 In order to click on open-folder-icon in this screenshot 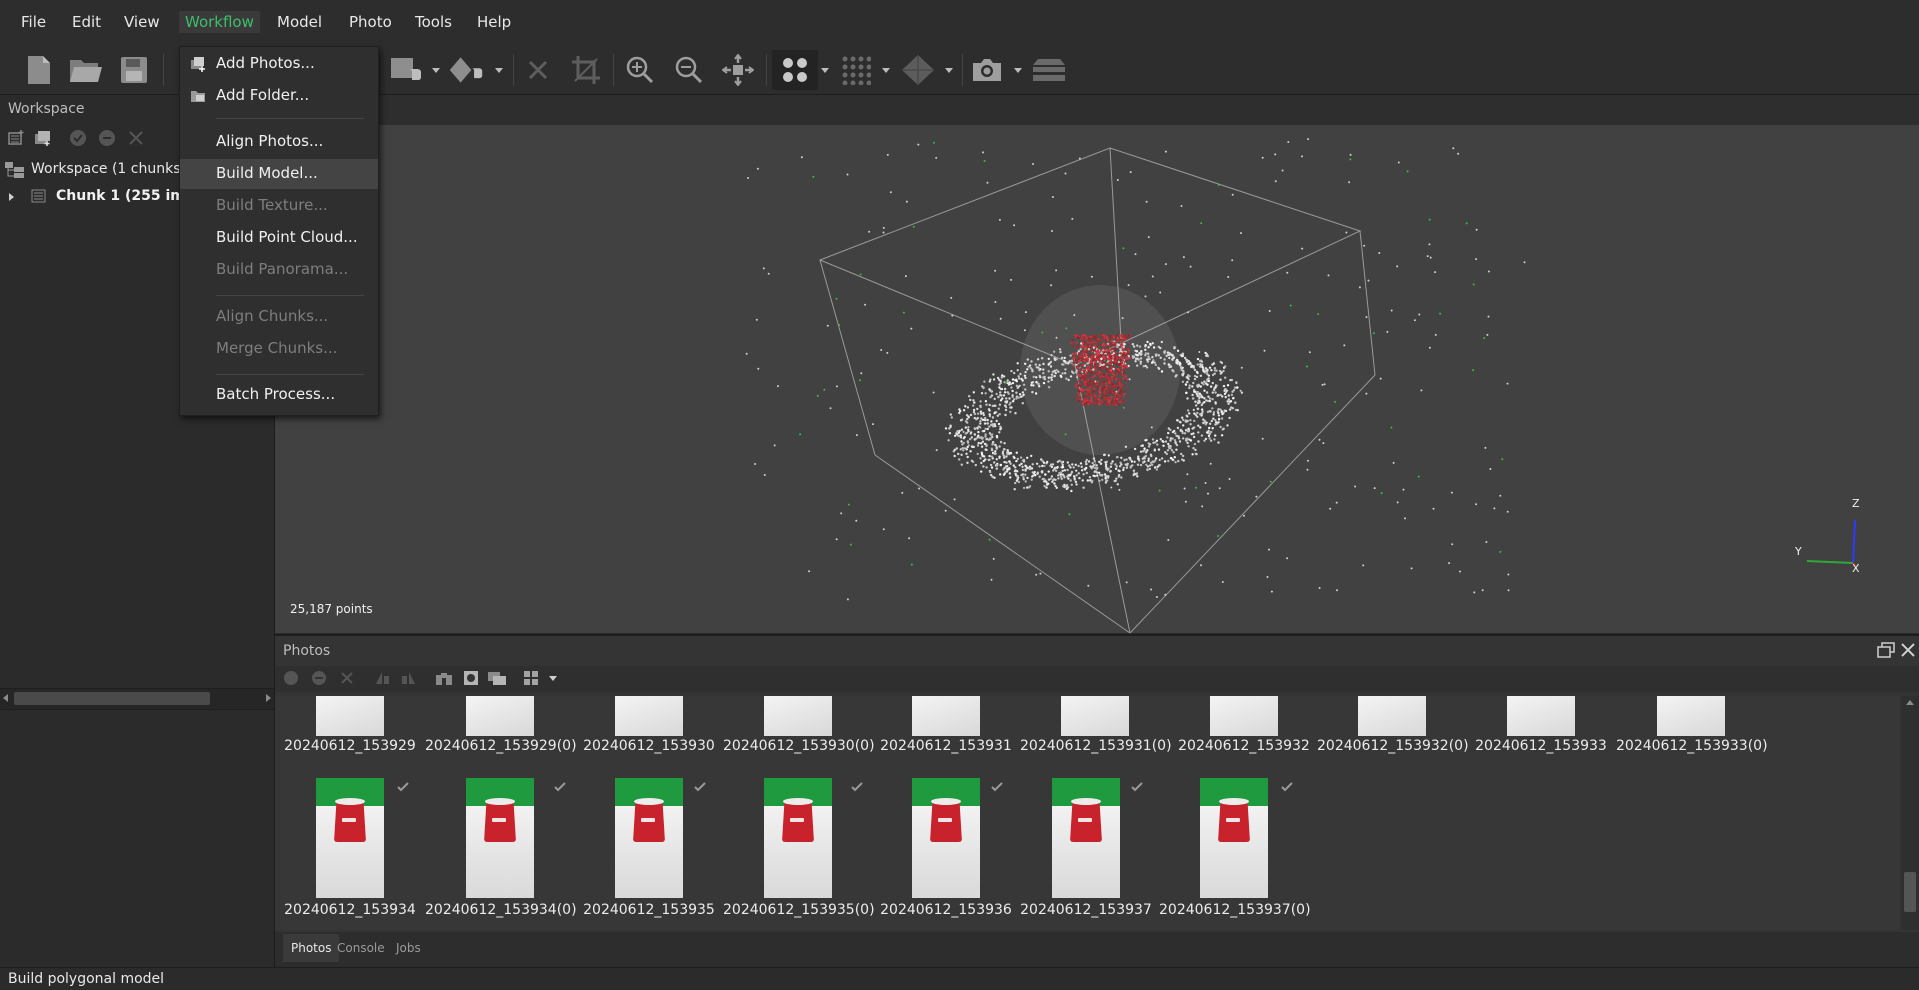, I will do `click(86, 70)`.